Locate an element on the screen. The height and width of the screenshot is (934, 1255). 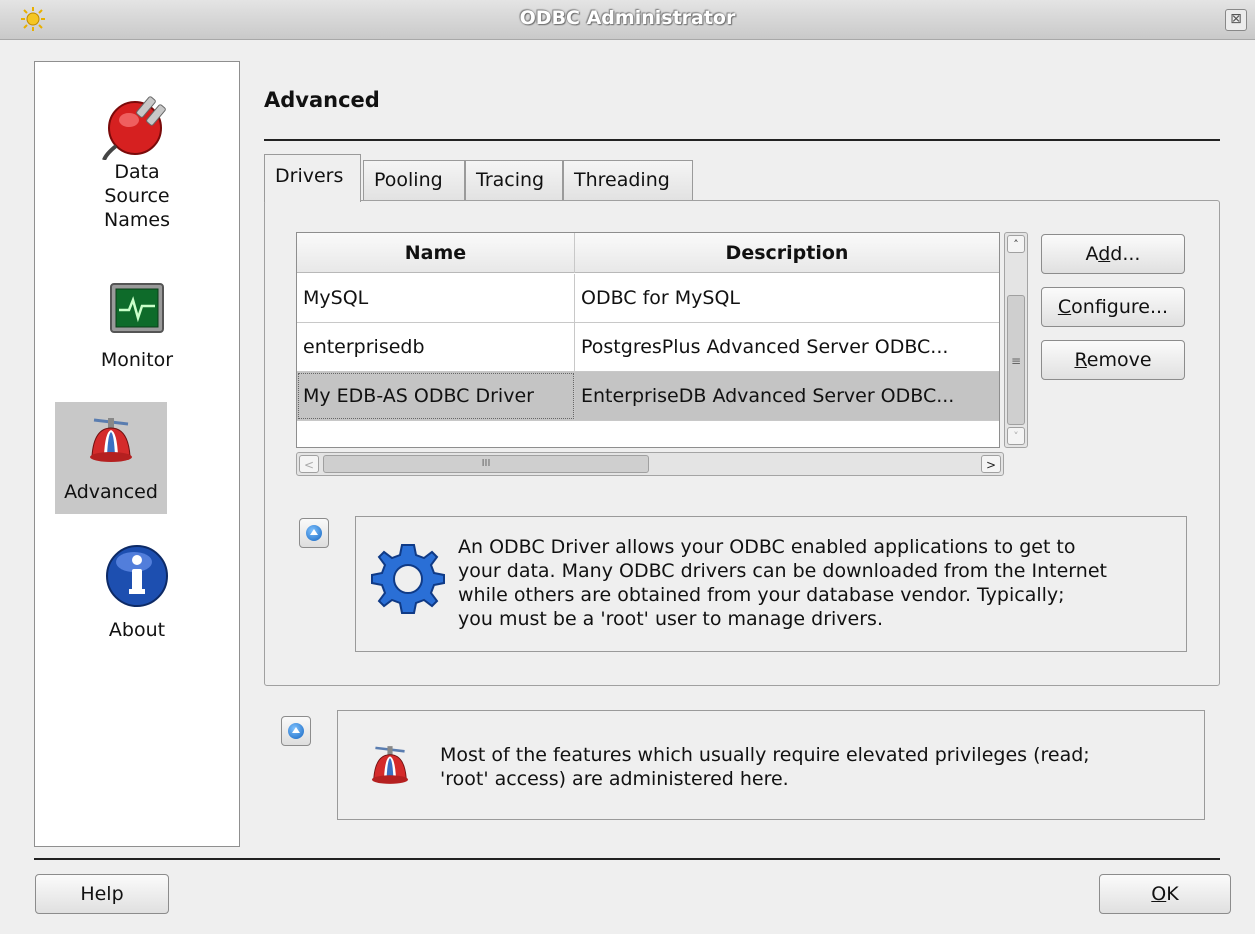
scroll-thumb-vertical: ≡ is located at coordinates (1016, 360).